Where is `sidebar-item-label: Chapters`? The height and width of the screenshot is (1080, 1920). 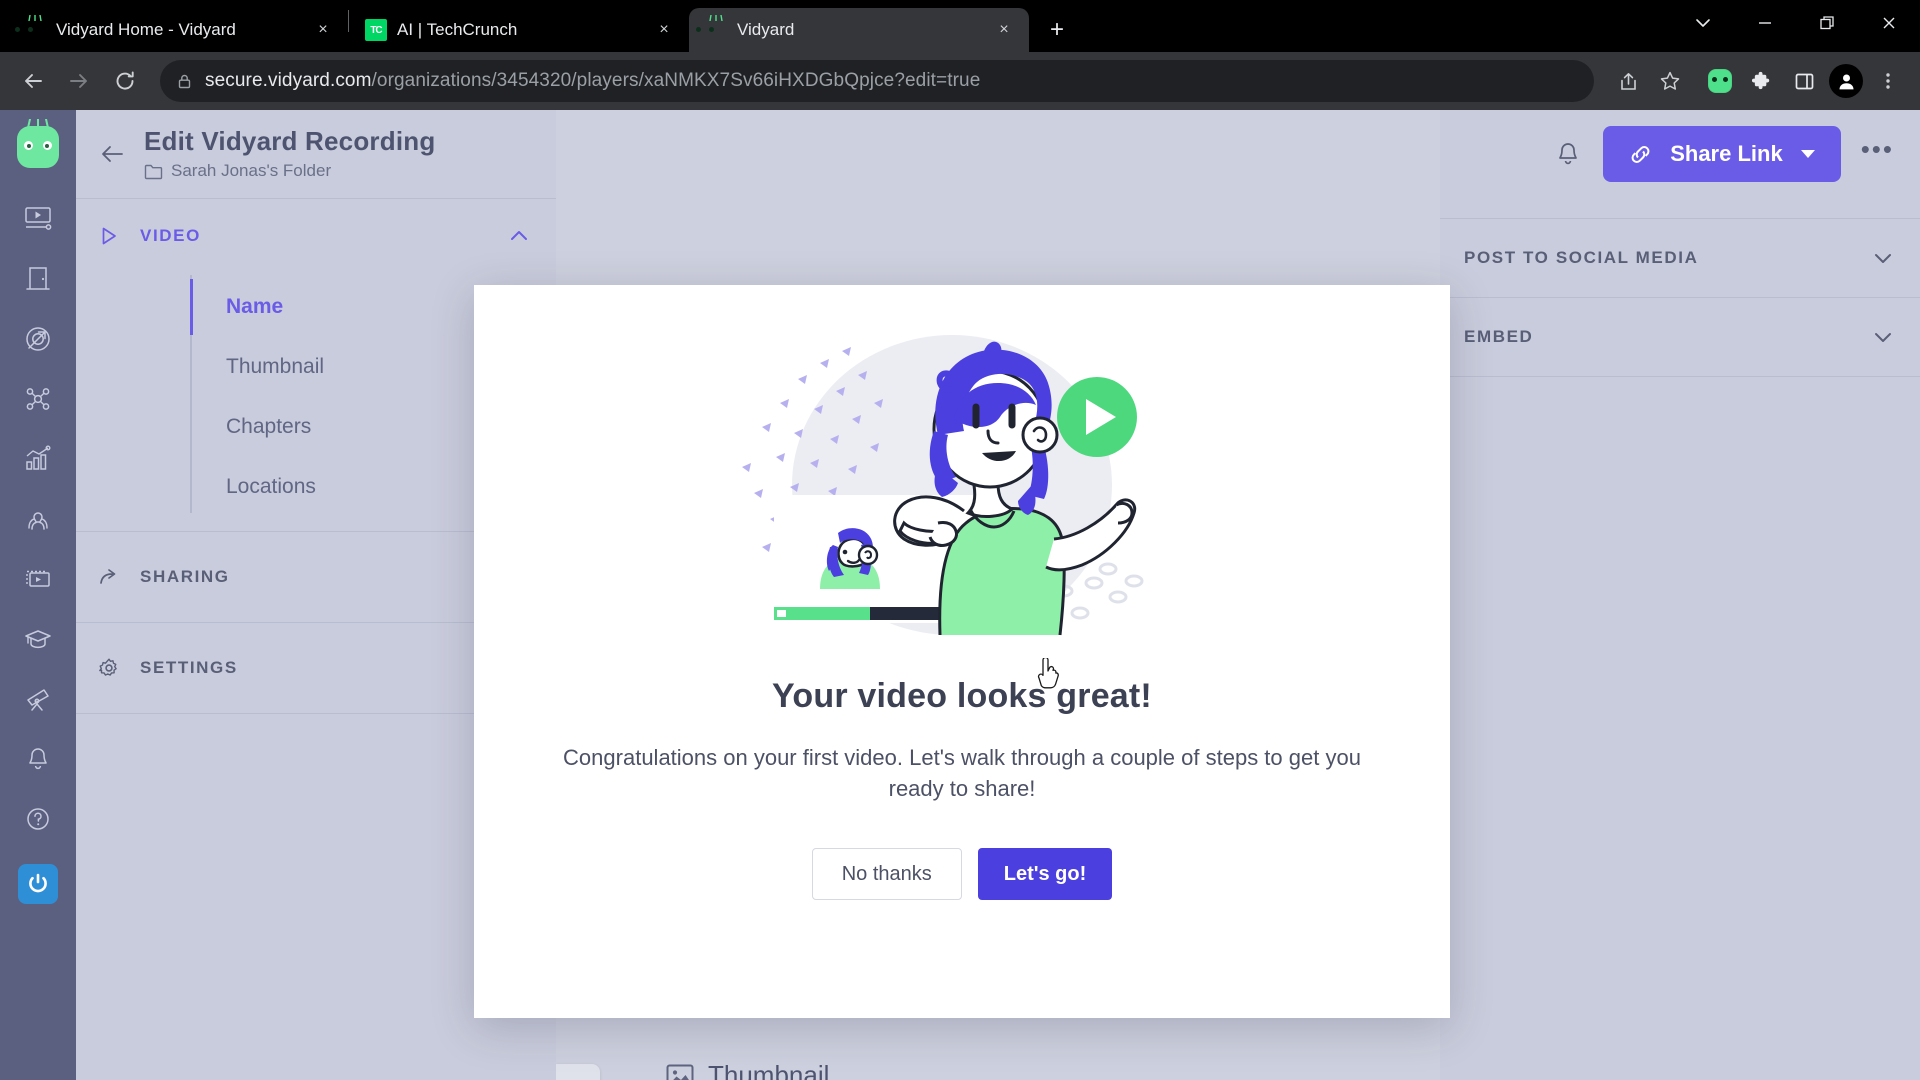
sidebar-item-label: Chapters is located at coordinates (269, 426).